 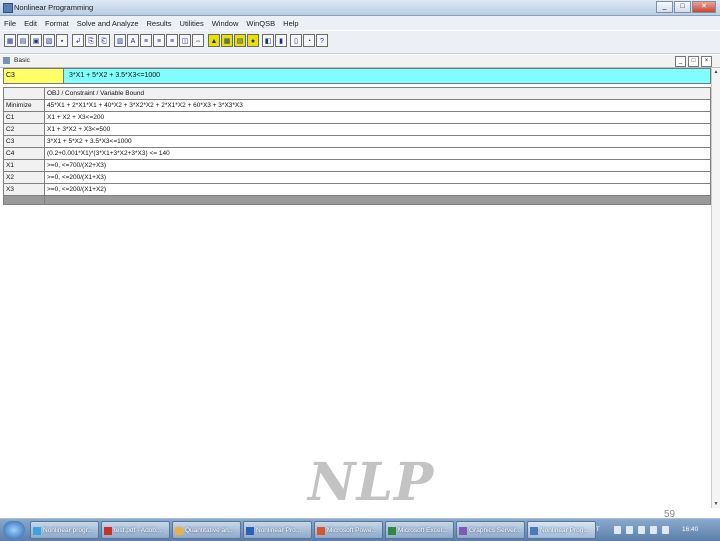 I want to click on row-height-icon: ◫, so click(x=185, y=40).